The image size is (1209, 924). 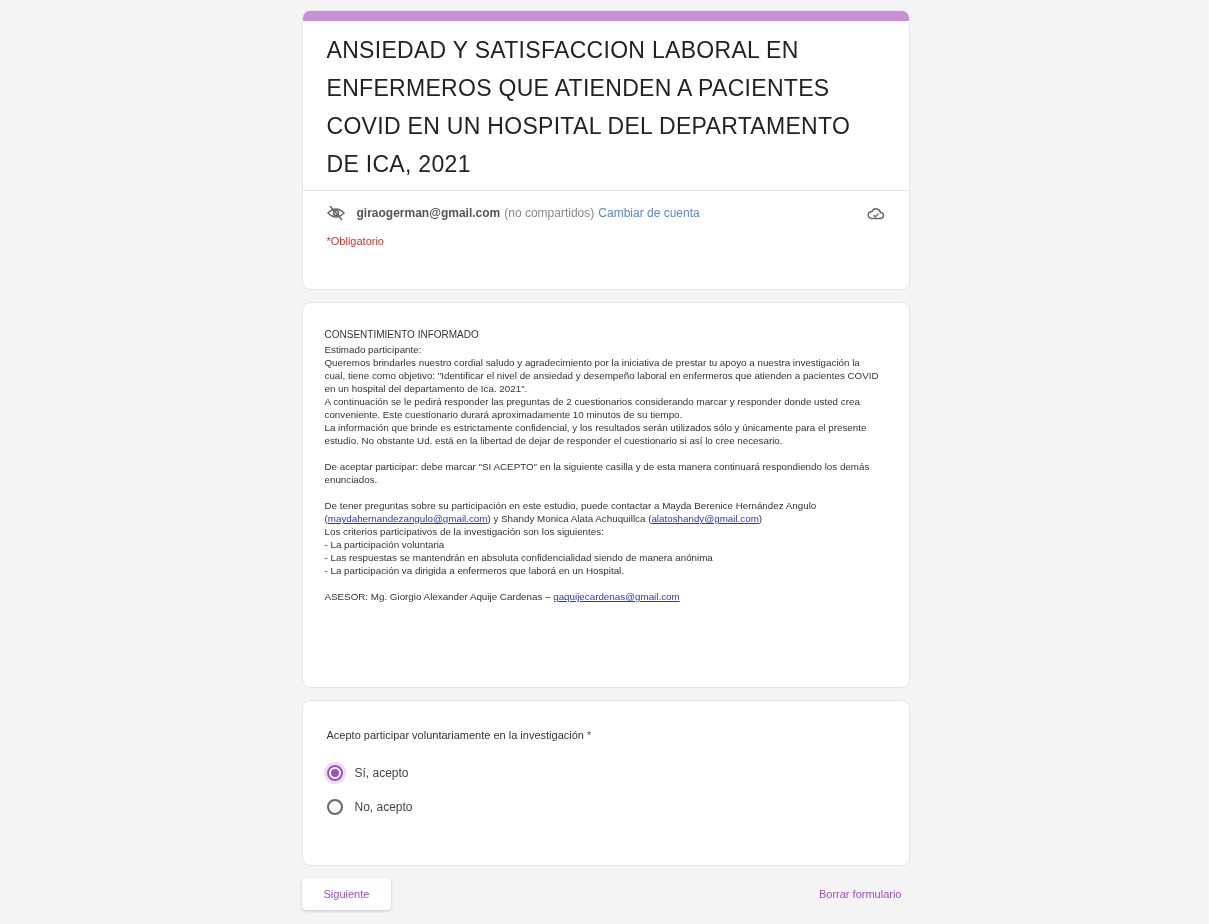 I want to click on cloud-check-icon, so click(x=875, y=213).